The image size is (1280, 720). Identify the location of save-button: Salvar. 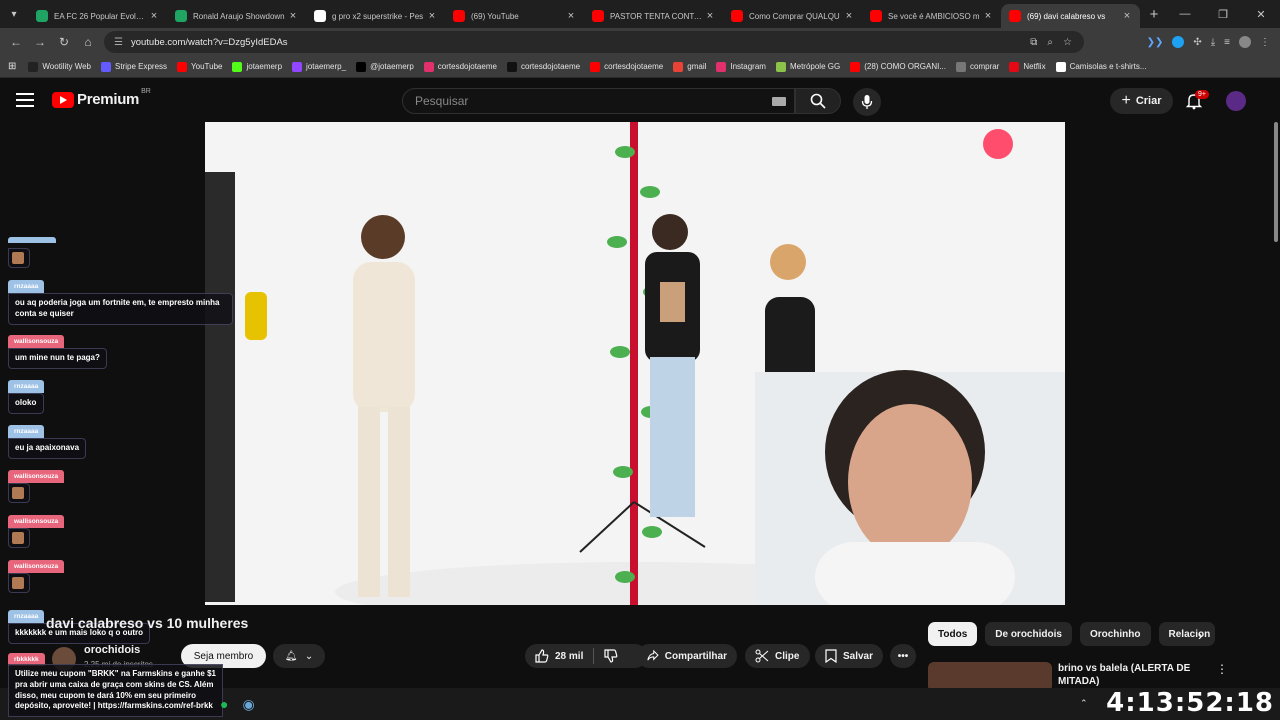
(849, 656).